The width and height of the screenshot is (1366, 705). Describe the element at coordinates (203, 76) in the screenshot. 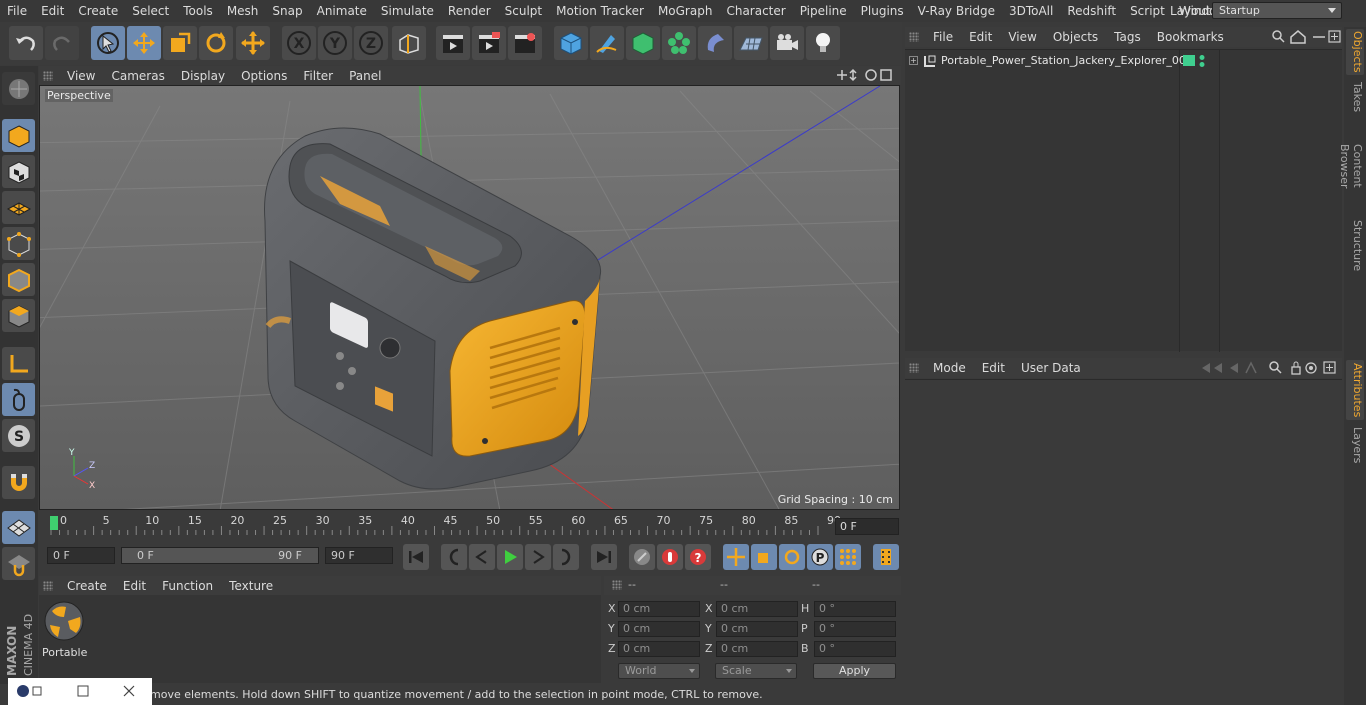

I see `viewport-menu-display: Display` at that location.